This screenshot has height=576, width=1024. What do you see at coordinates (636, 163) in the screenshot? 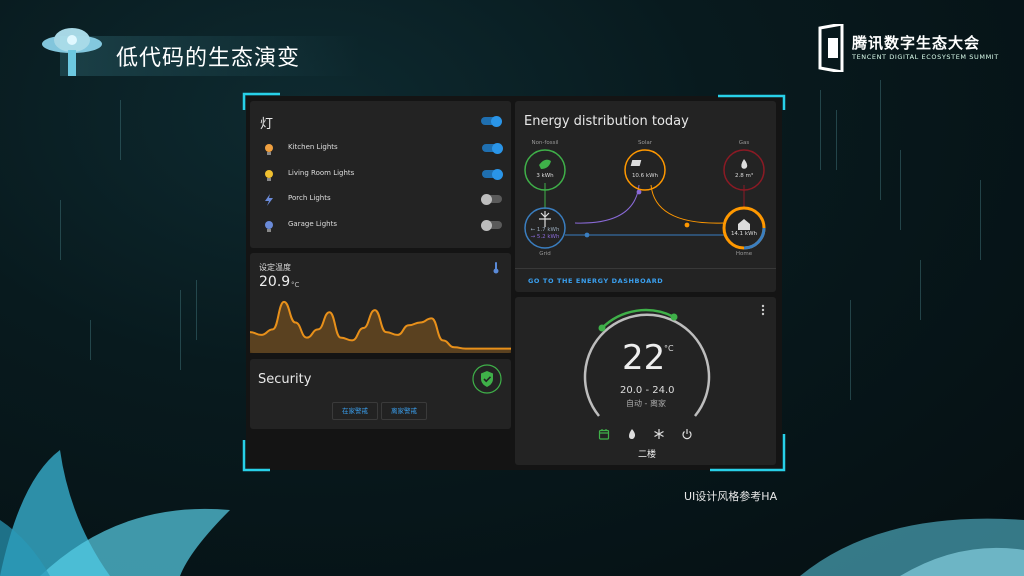
I see `solar-panel-icon` at bounding box center [636, 163].